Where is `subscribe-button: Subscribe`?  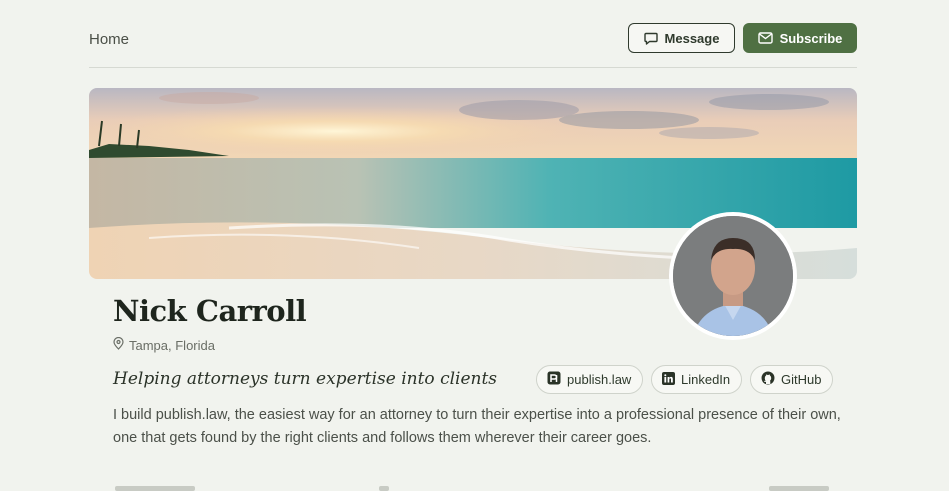
subscribe-button: Subscribe is located at coordinates (800, 38).